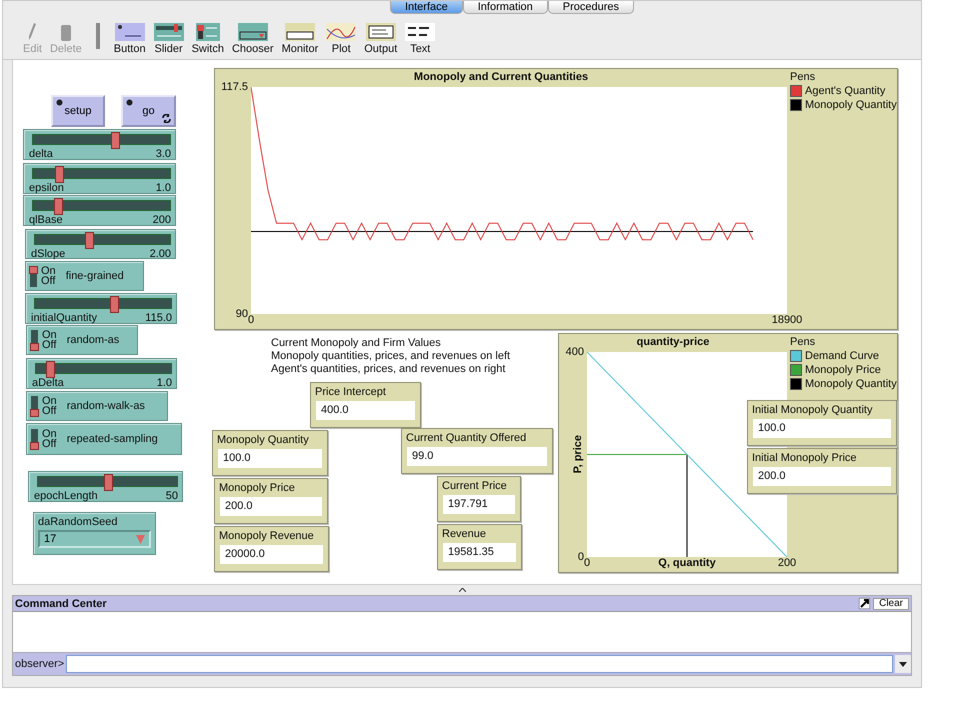  Describe the element at coordinates (78, 111) in the screenshot. I see `run-button: setup` at that location.